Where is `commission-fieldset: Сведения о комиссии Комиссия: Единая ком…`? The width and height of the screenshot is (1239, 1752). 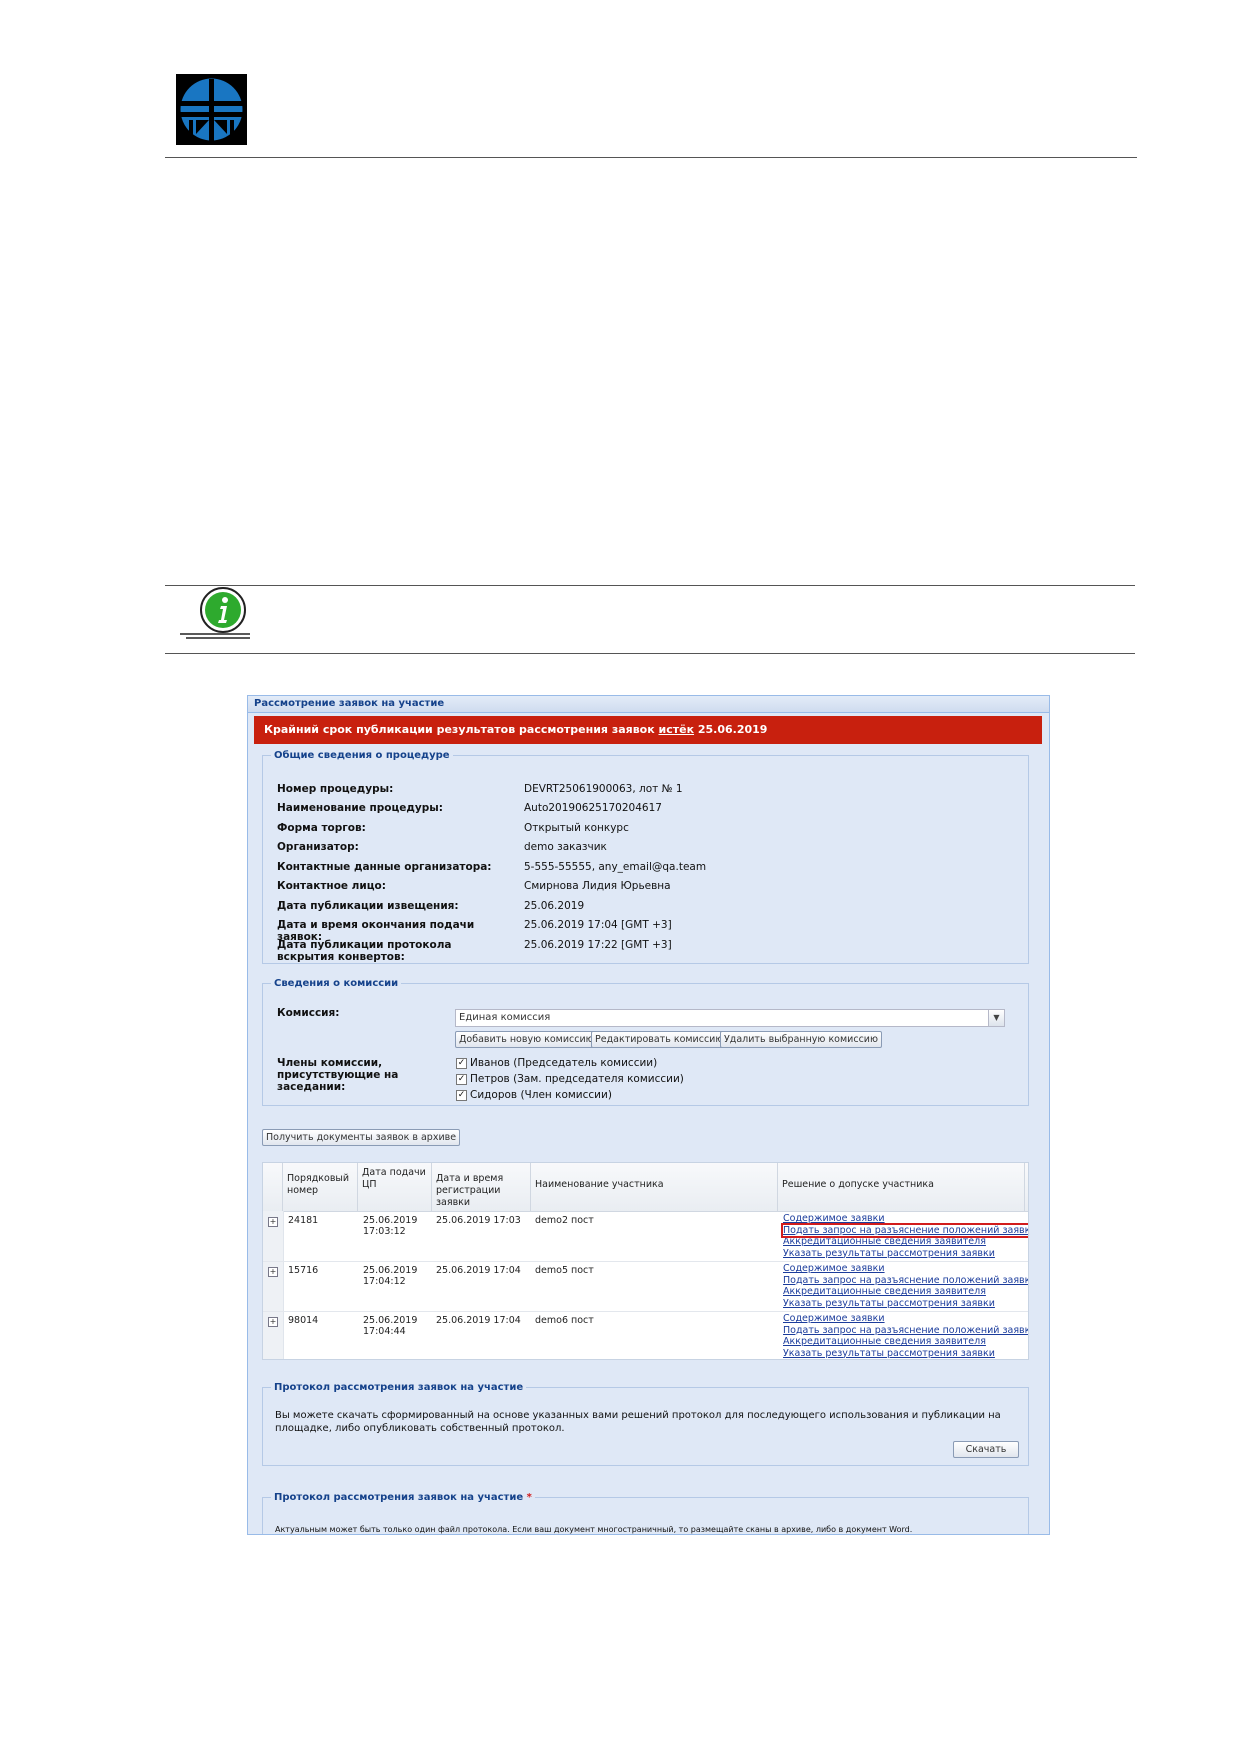 commission-fieldset: Сведения о комиссии Комиссия: Единая ком… is located at coordinates (645, 1042).